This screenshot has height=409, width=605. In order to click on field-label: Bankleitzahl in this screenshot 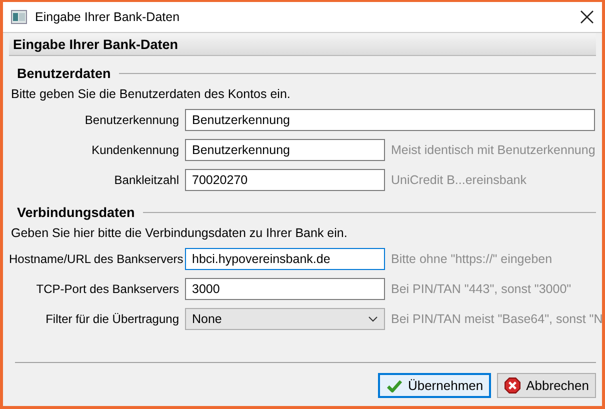, I will do `click(146, 180)`.